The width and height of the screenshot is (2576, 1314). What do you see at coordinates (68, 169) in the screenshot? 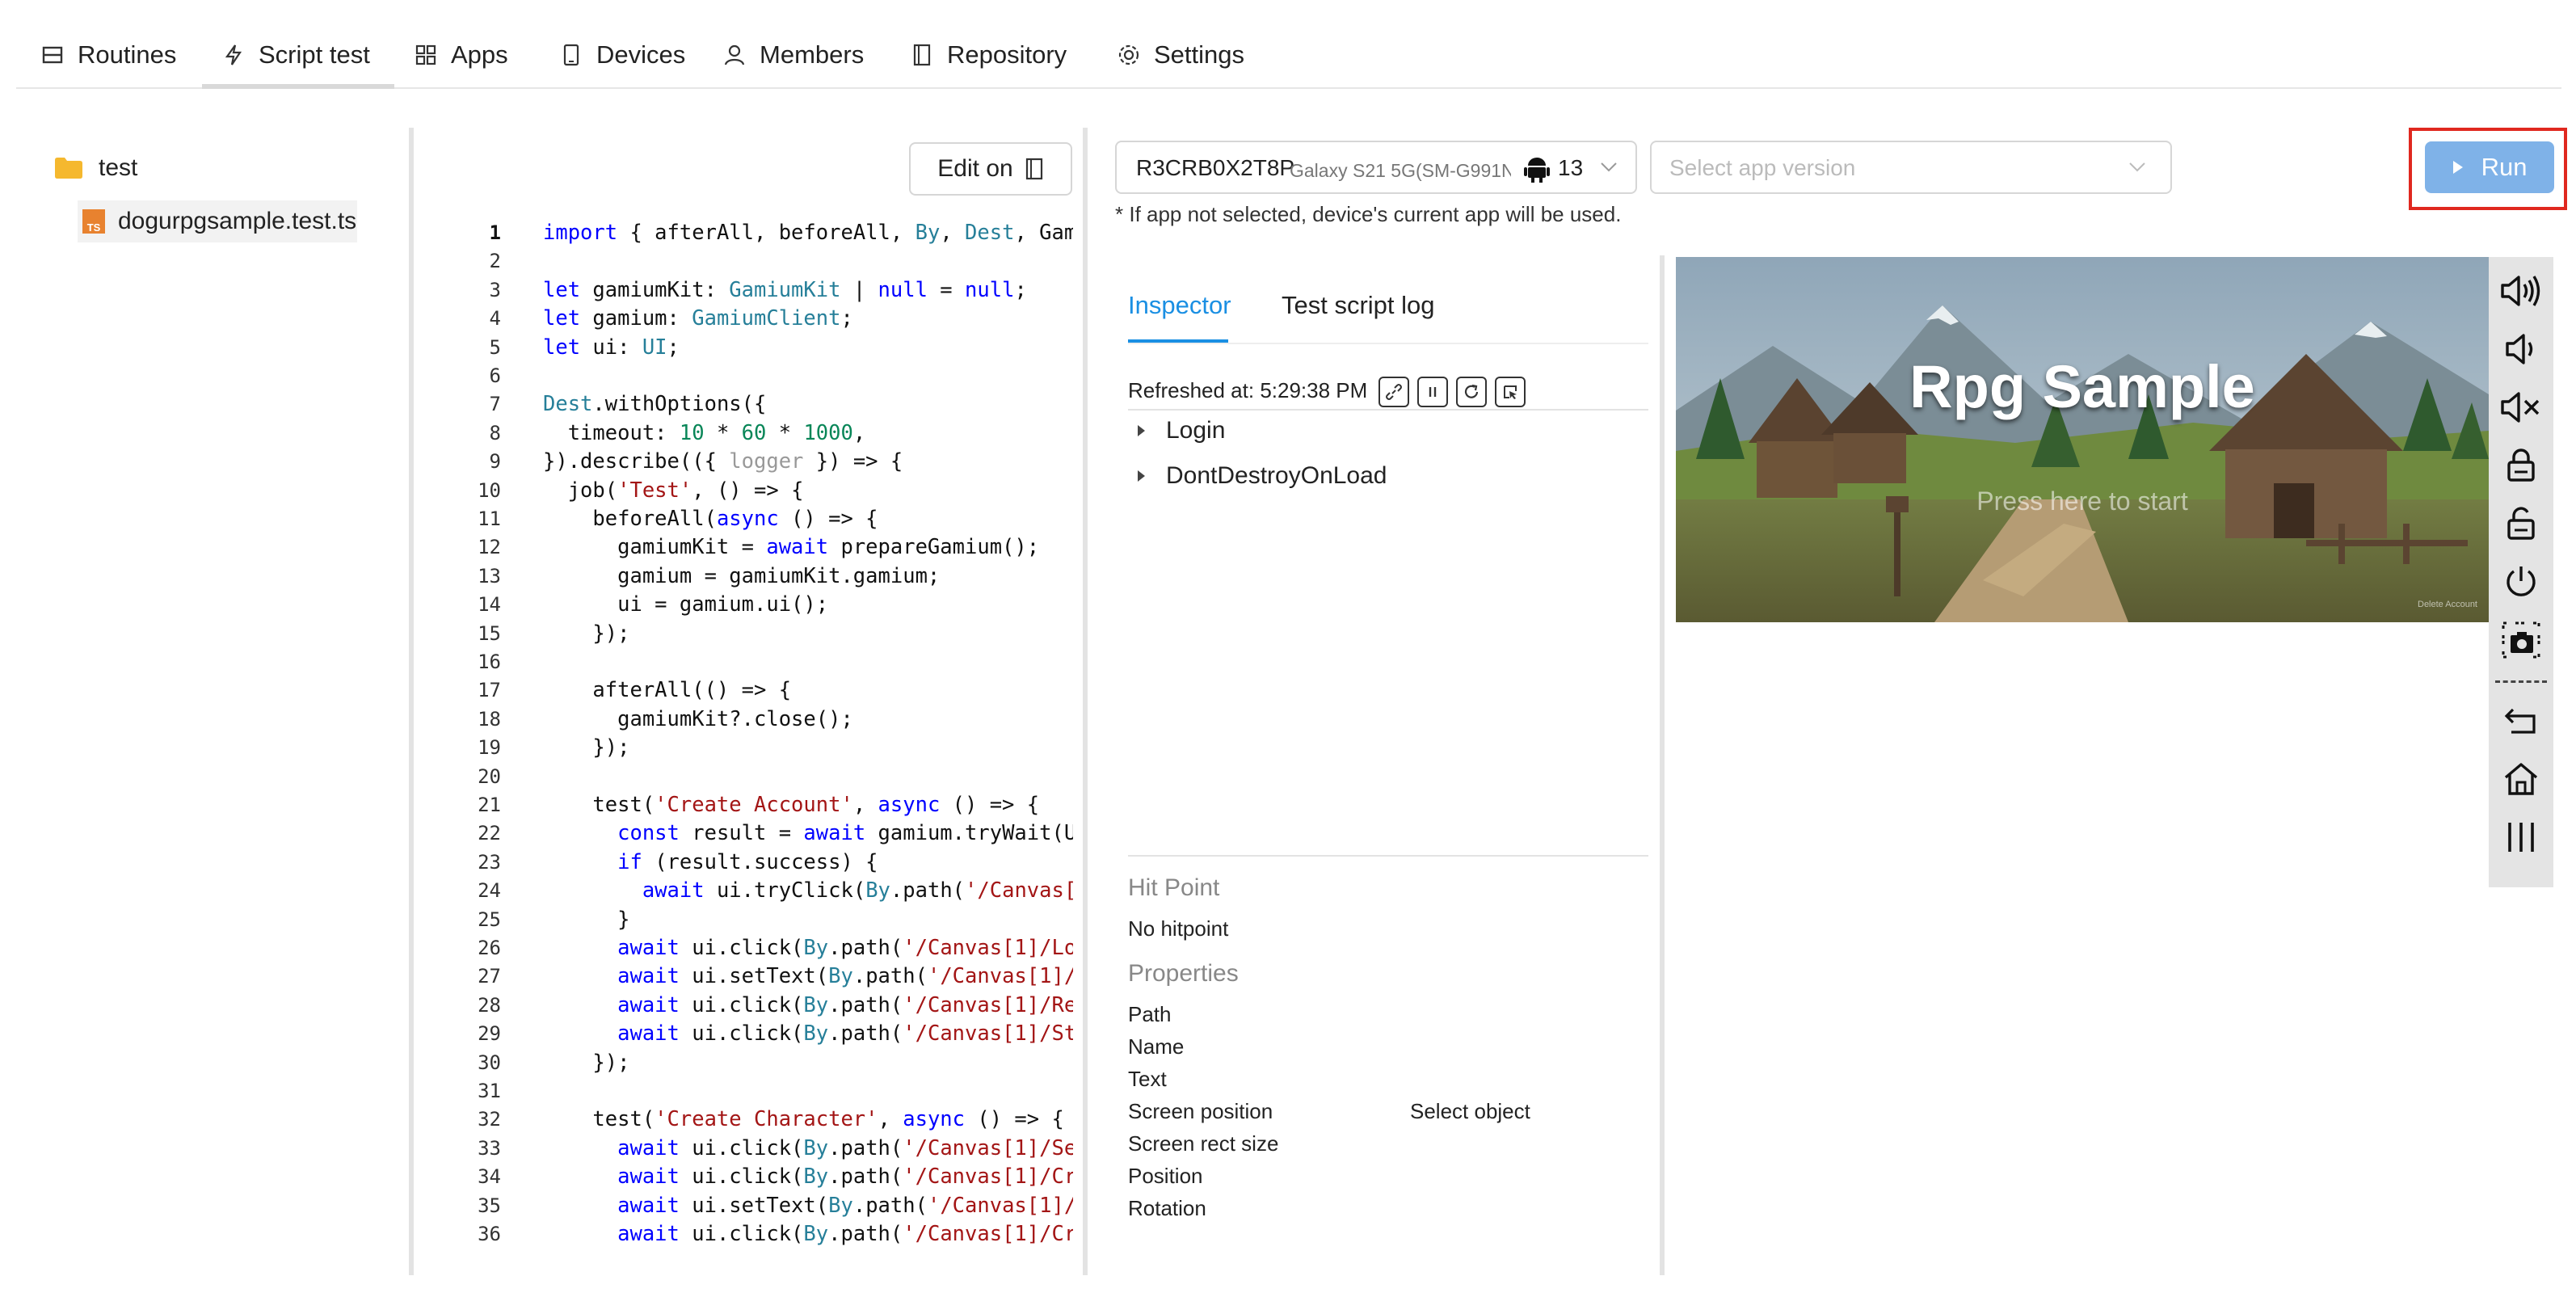
I see `folder-icon` at bounding box center [68, 169].